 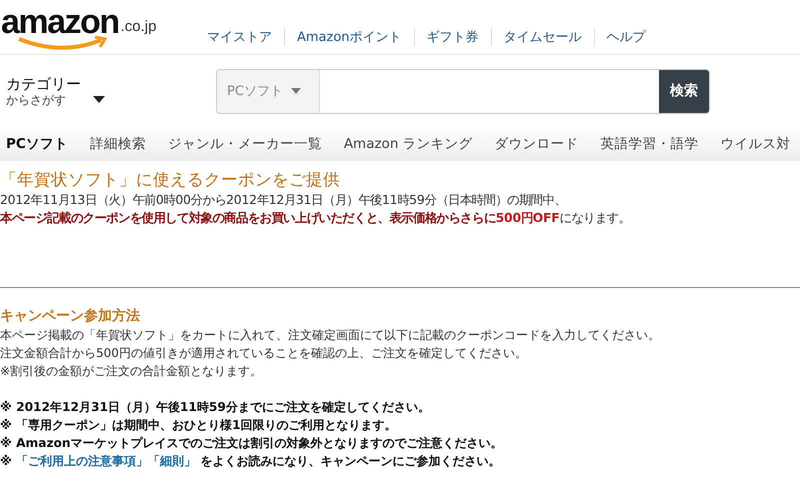 I want to click on category-subtitle: からさがす, so click(x=43, y=100).